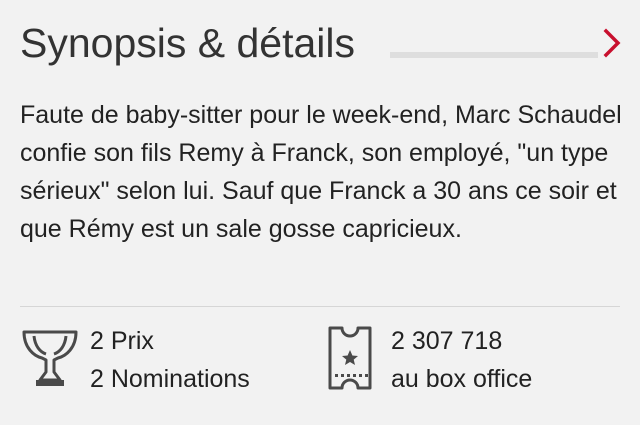  Describe the element at coordinates (447, 341) in the screenshot. I see `box-office-count: 2 307 718` at that location.